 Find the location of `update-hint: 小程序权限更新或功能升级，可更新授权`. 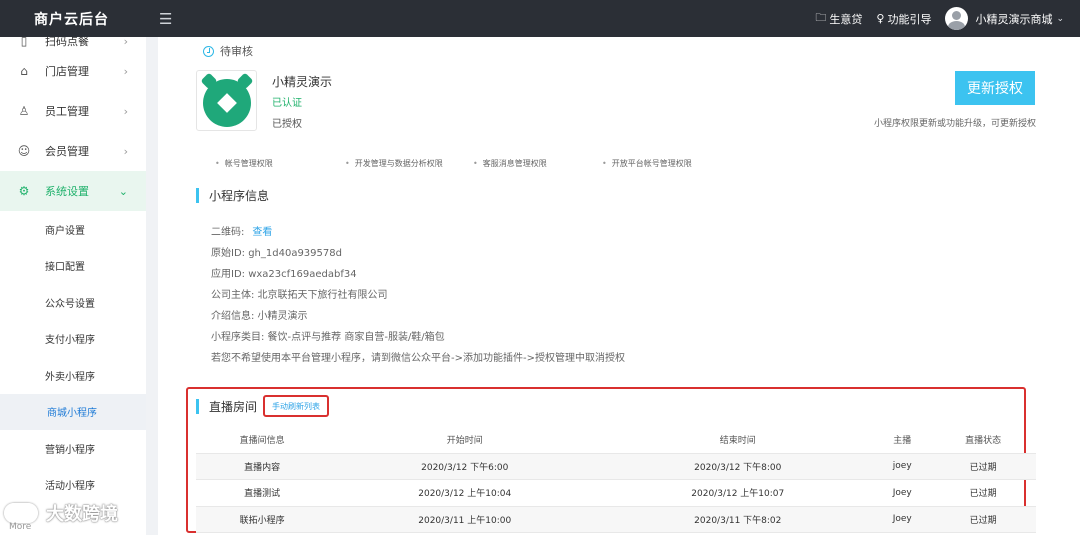

update-hint: 小程序权限更新或功能升级，可更新授权 is located at coordinates (954, 124).